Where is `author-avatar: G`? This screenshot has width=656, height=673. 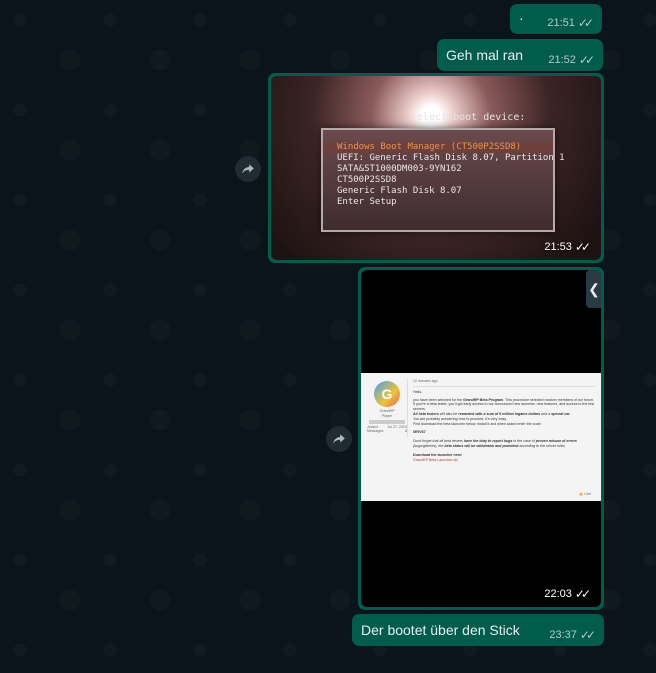 author-avatar: G is located at coordinates (387, 394).